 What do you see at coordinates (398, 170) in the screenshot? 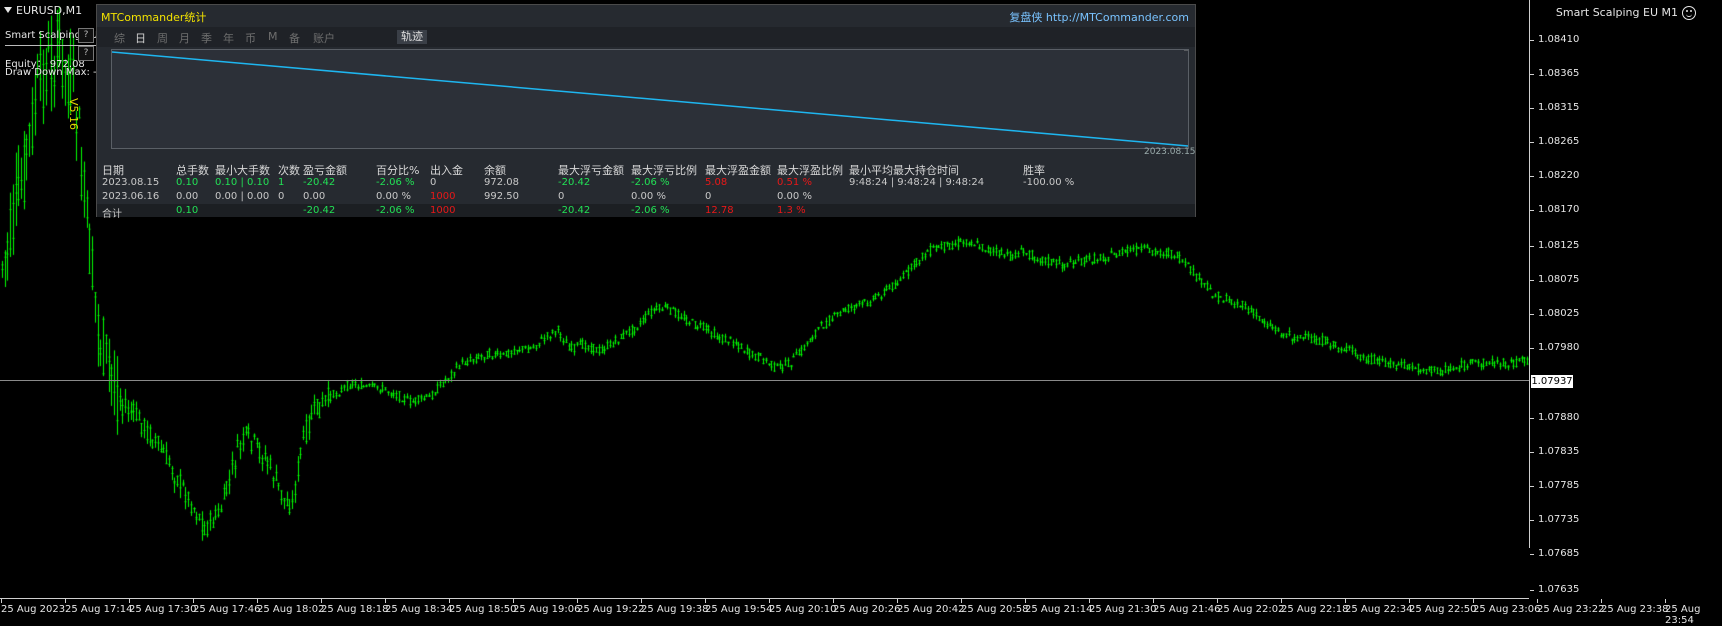
I see `table-header: 百分比%` at bounding box center [398, 170].